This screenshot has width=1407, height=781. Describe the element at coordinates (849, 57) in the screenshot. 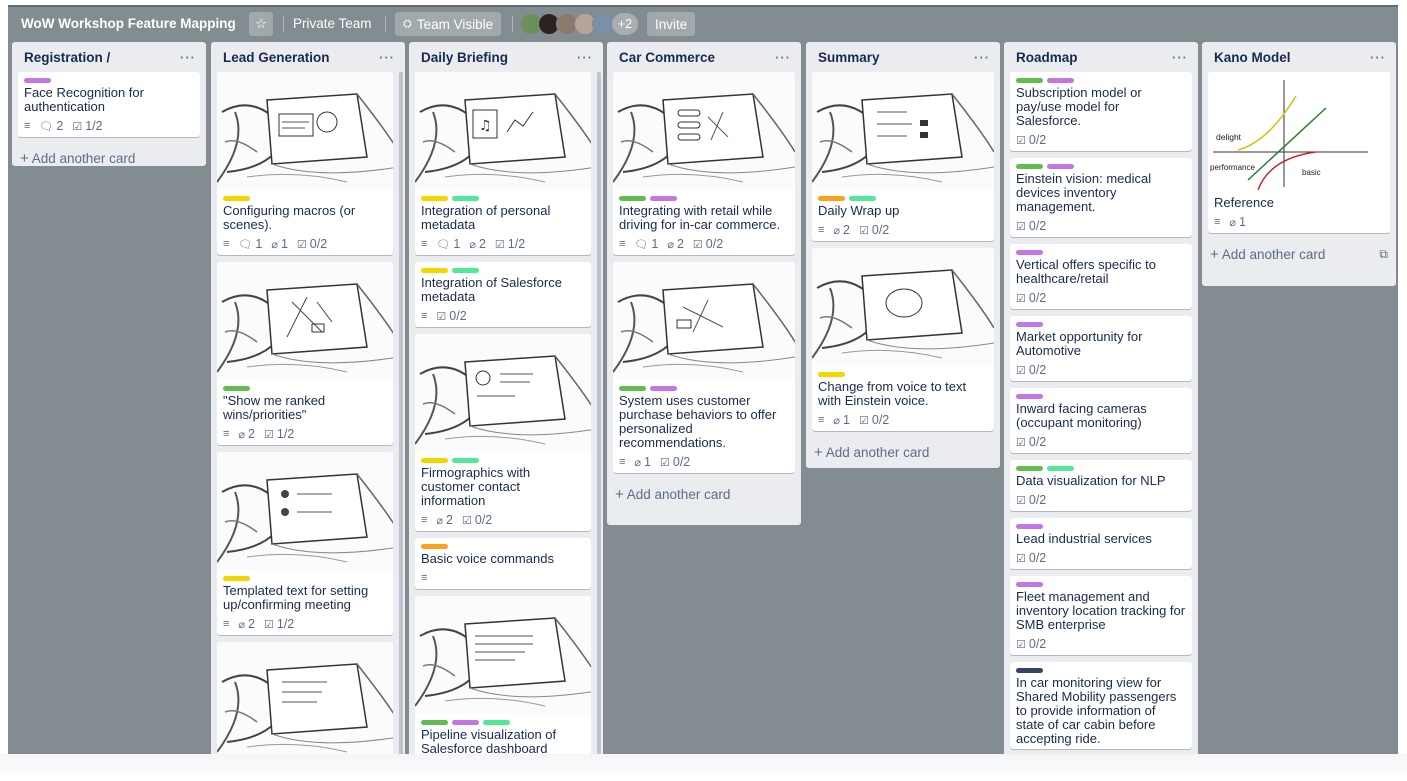

I see `list-title: Summary` at that location.